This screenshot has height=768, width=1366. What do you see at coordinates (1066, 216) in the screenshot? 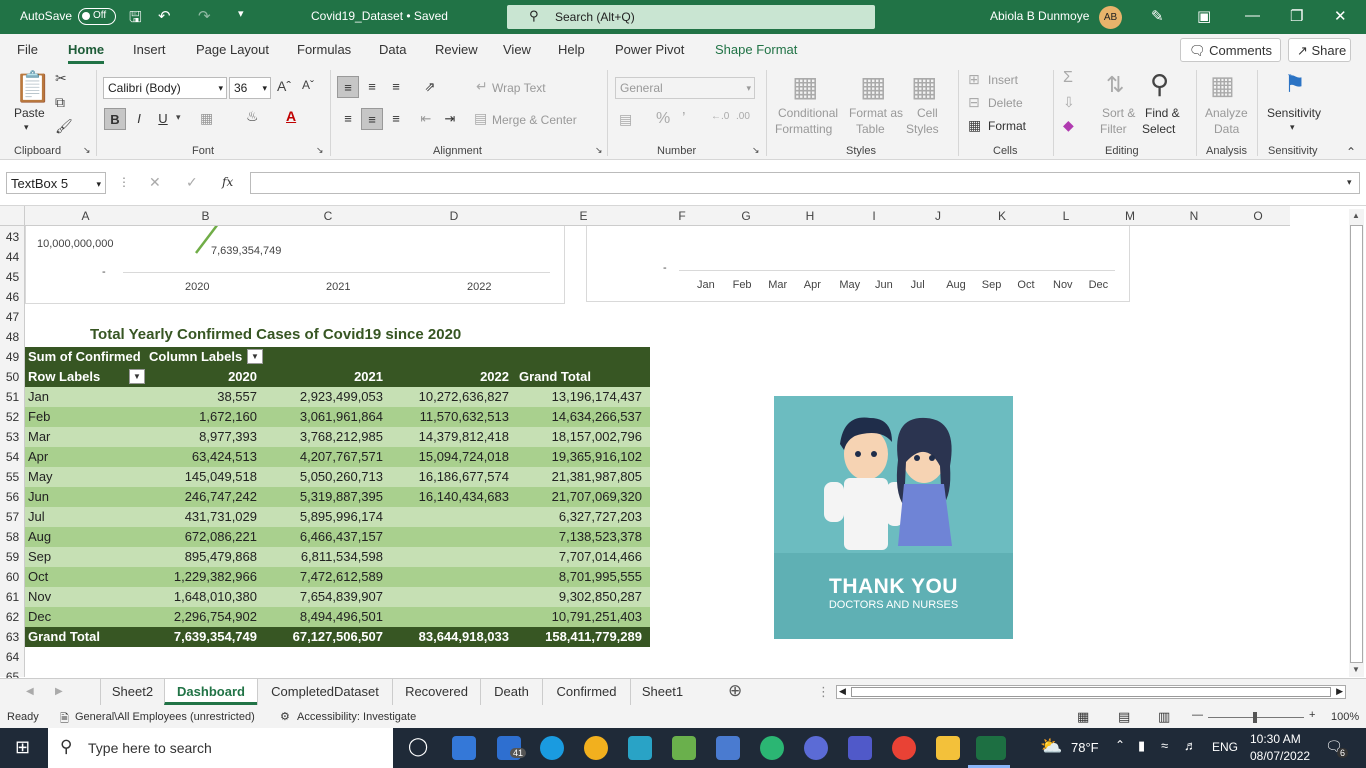
I see `column-header: L` at bounding box center [1066, 216].